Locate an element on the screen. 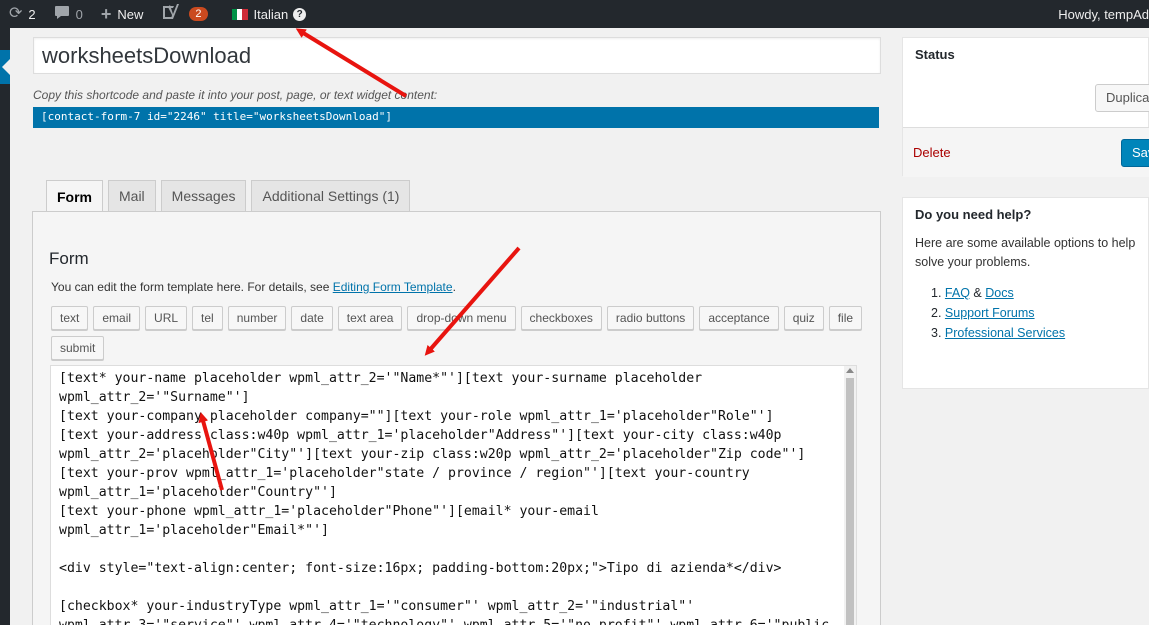 The width and height of the screenshot is (1149, 625). tag-button-date: date is located at coordinates (312, 318).